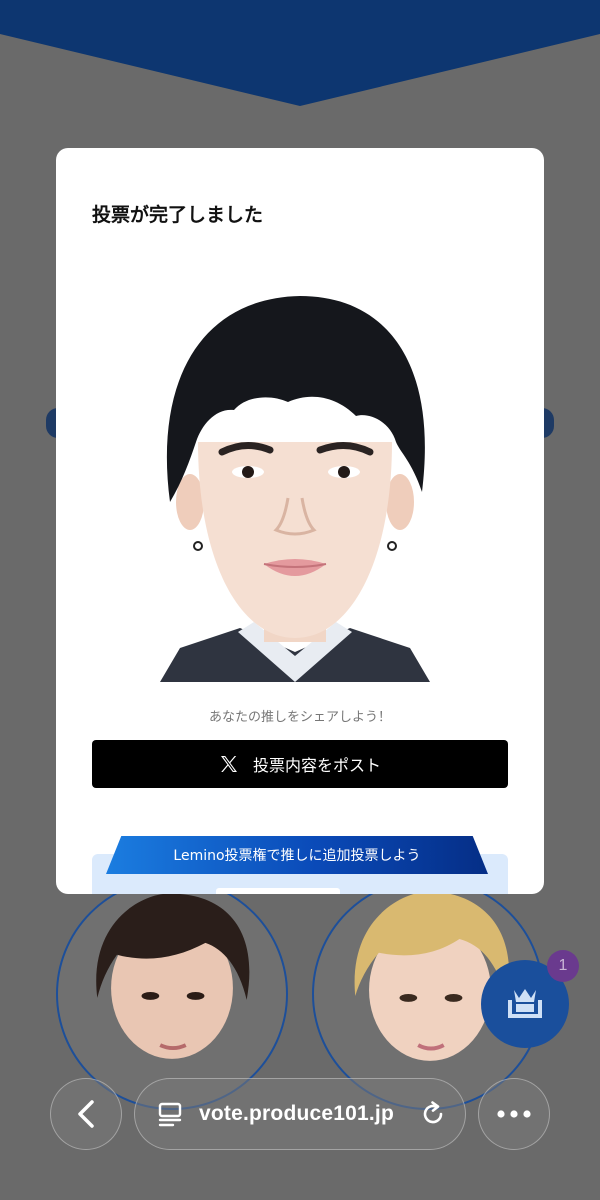 Image resolution: width=600 pixels, height=1200 pixels. I want to click on more-menu-button, so click(514, 1114).